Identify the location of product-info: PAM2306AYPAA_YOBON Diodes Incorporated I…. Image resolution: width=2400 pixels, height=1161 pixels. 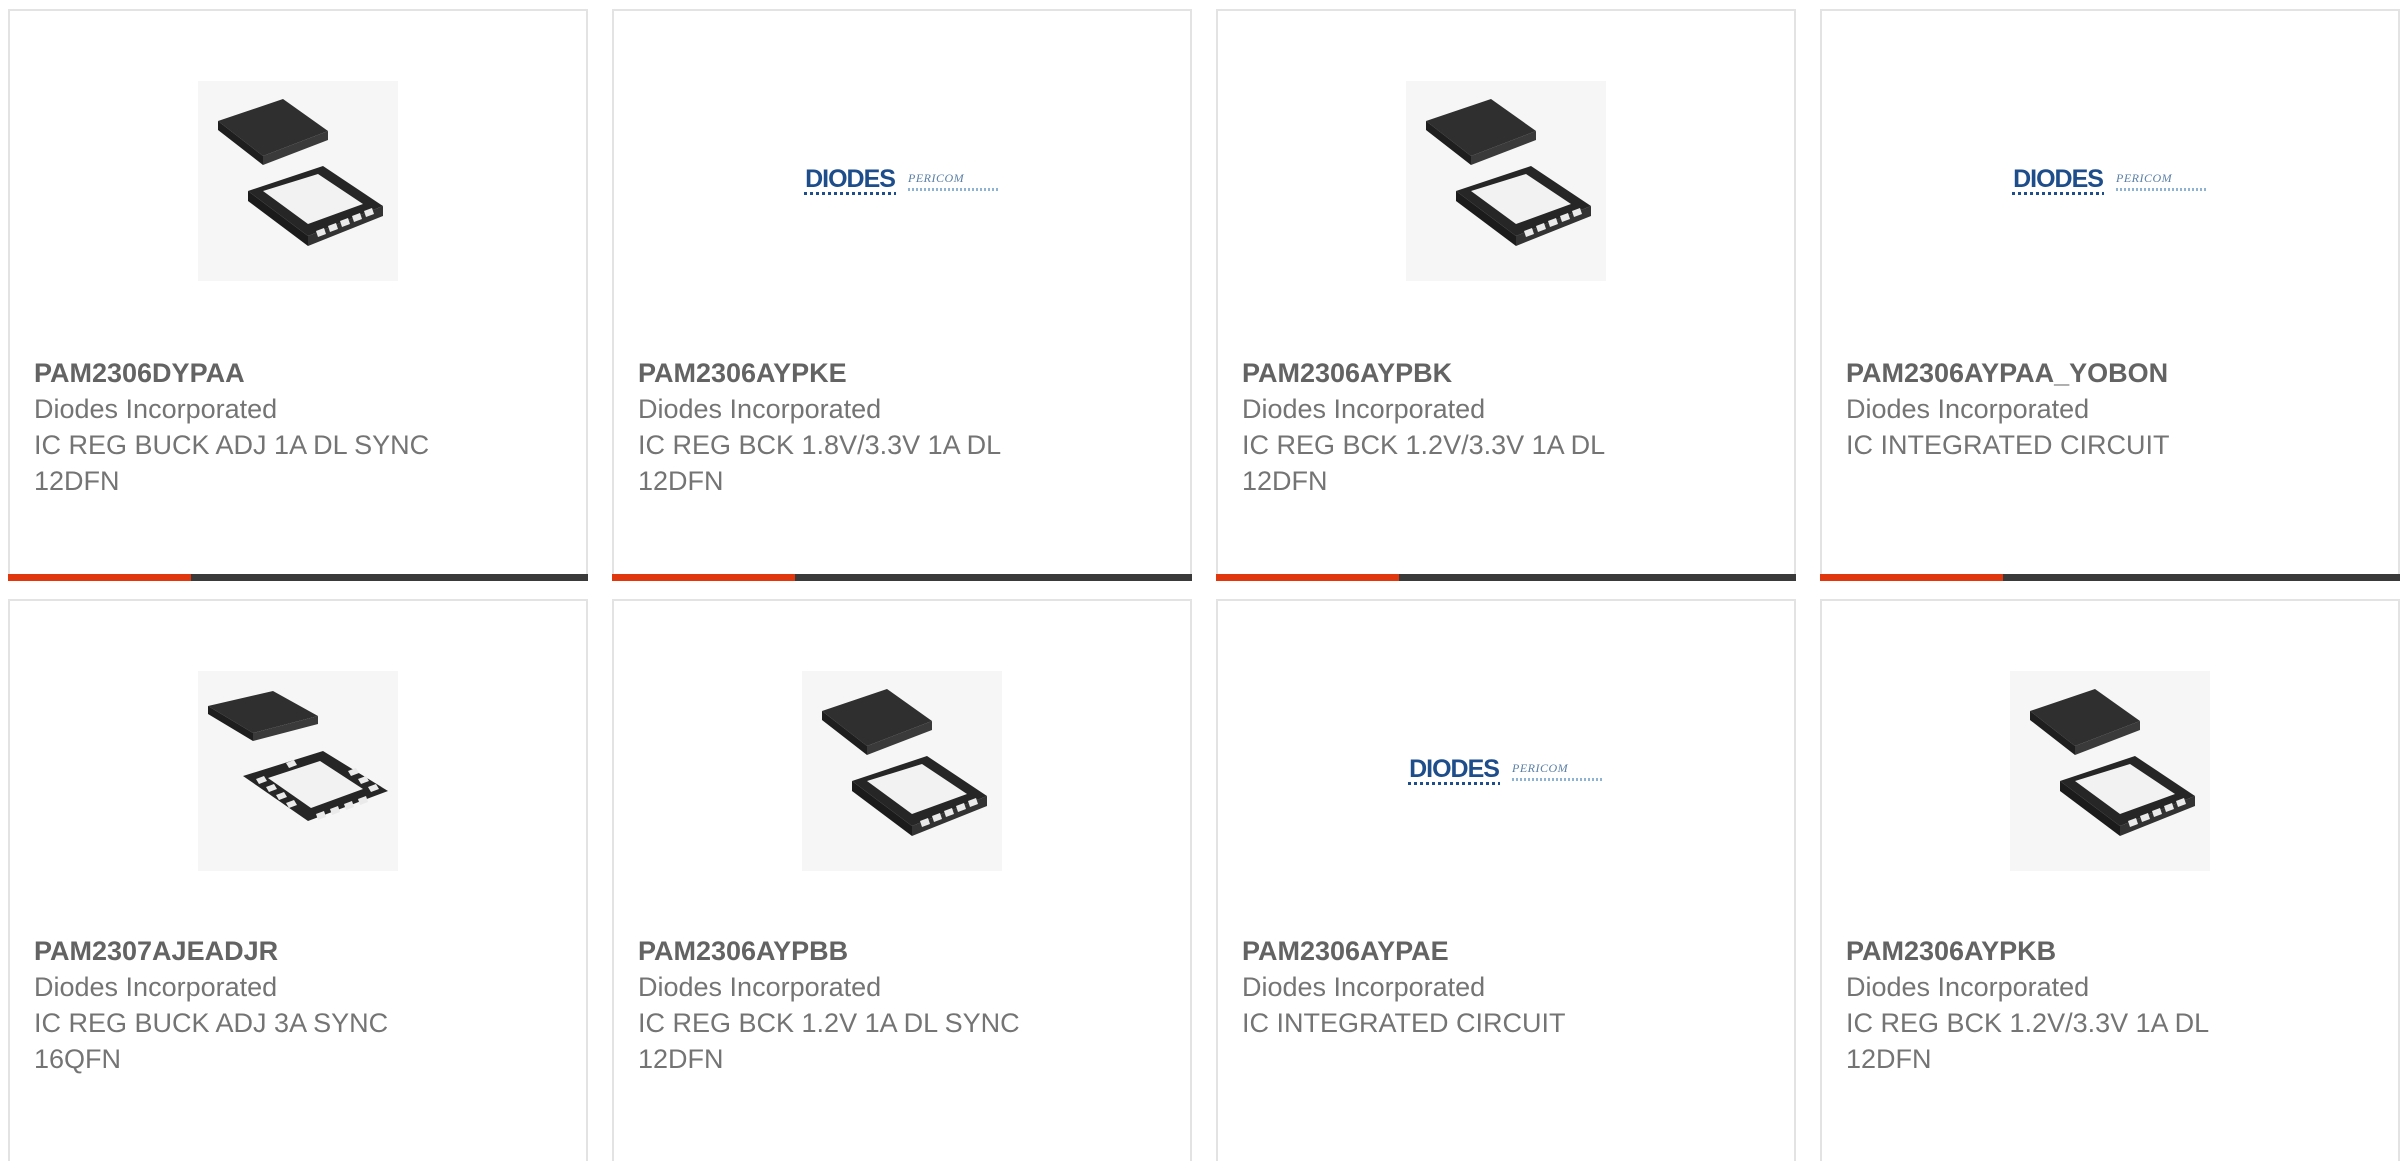
(2110, 409).